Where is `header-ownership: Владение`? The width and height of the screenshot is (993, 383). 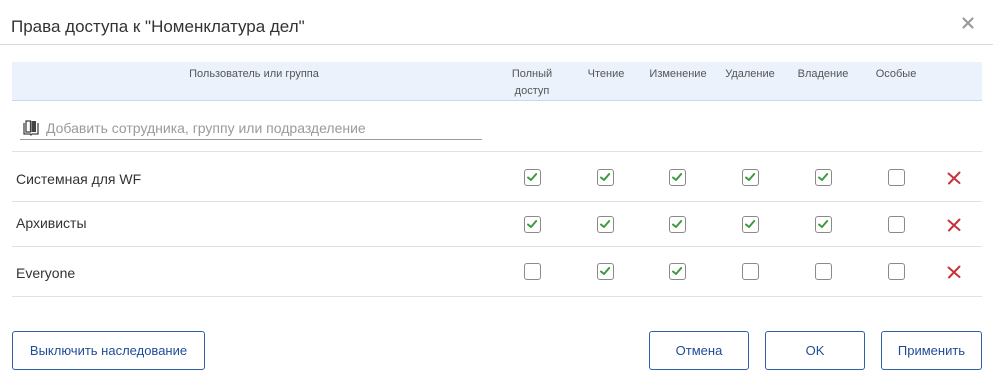 header-ownership: Владение is located at coordinates (823, 74).